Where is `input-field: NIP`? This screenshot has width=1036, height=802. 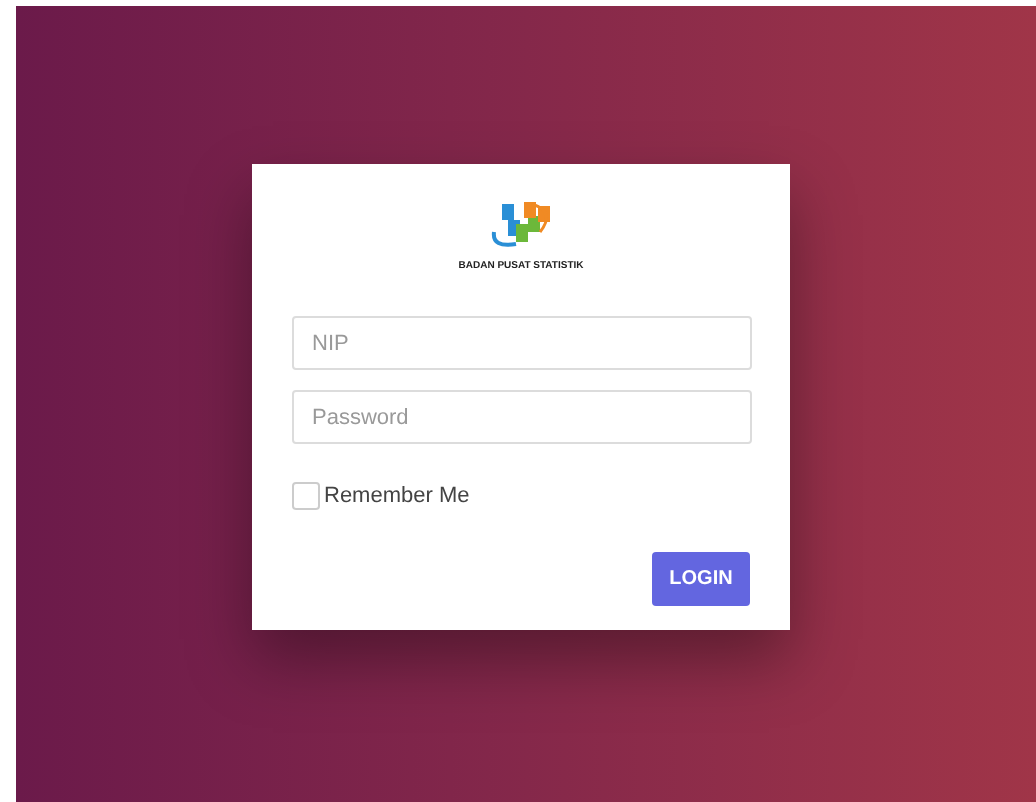
input-field: NIP is located at coordinates (522, 343).